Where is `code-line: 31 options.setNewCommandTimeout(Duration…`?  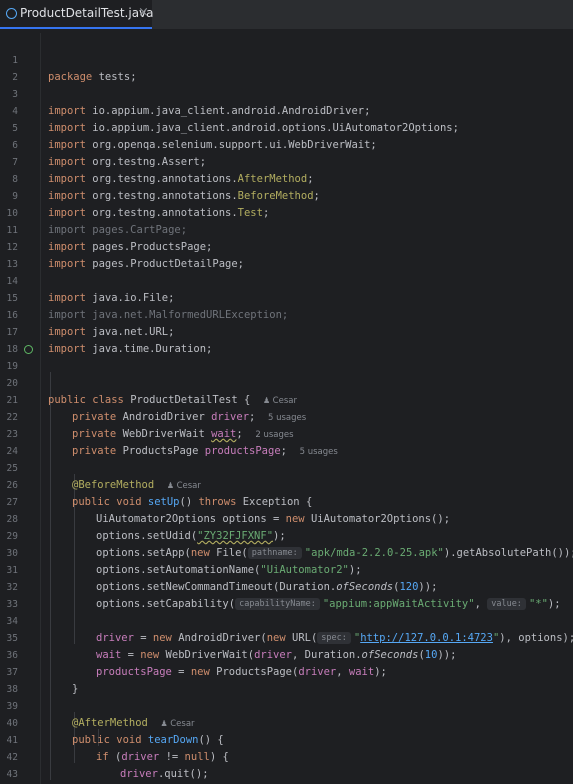 code-line: 31 options.setNewCommandTimeout(Duration… is located at coordinates (286, 569).